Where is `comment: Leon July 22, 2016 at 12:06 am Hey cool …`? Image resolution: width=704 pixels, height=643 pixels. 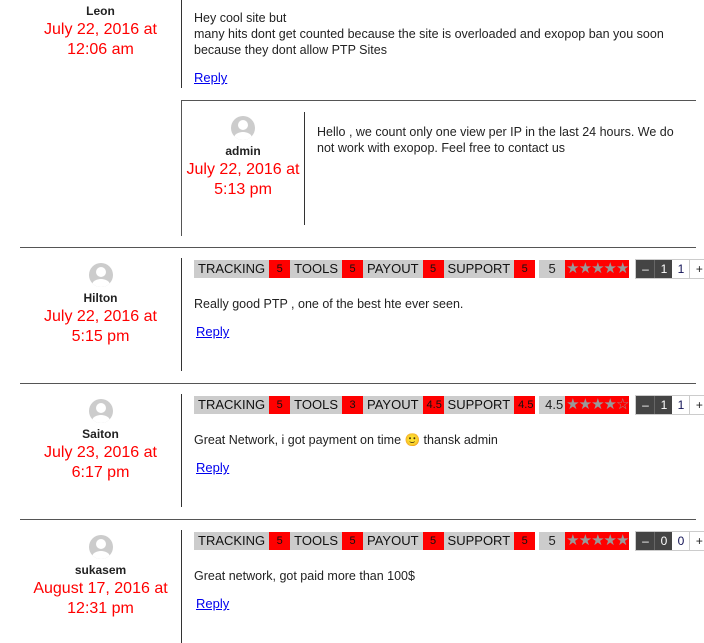
comment: Leon July 22, 2016 at 12:06 am Hey cool … is located at coordinates (351, 44).